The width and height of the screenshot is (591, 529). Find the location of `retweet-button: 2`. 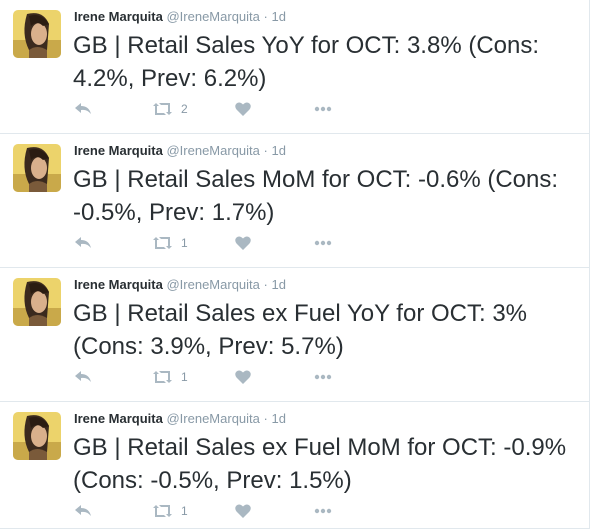

retweet-button: 2 is located at coordinates (170, 109).